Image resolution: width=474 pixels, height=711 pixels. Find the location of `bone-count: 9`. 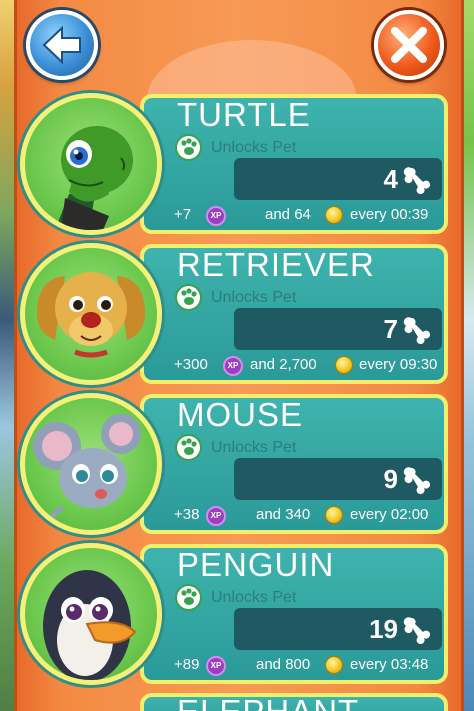

bone-count: 9 is located at coordinates (390, 479).